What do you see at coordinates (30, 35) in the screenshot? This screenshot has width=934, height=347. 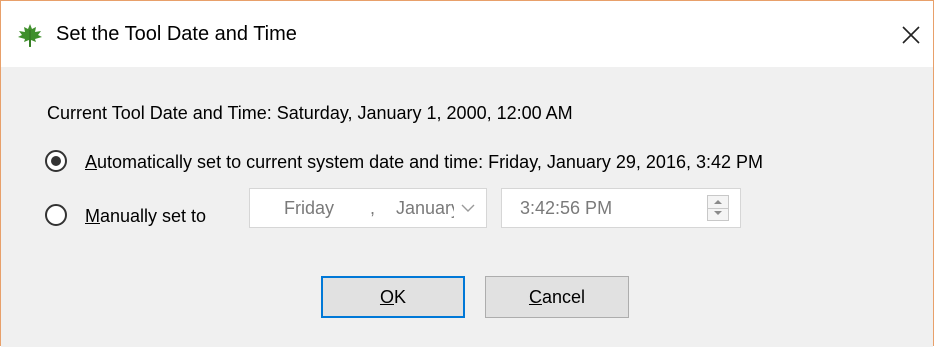 I see `maple-leaf-icon` at bounding box center [30, 35].